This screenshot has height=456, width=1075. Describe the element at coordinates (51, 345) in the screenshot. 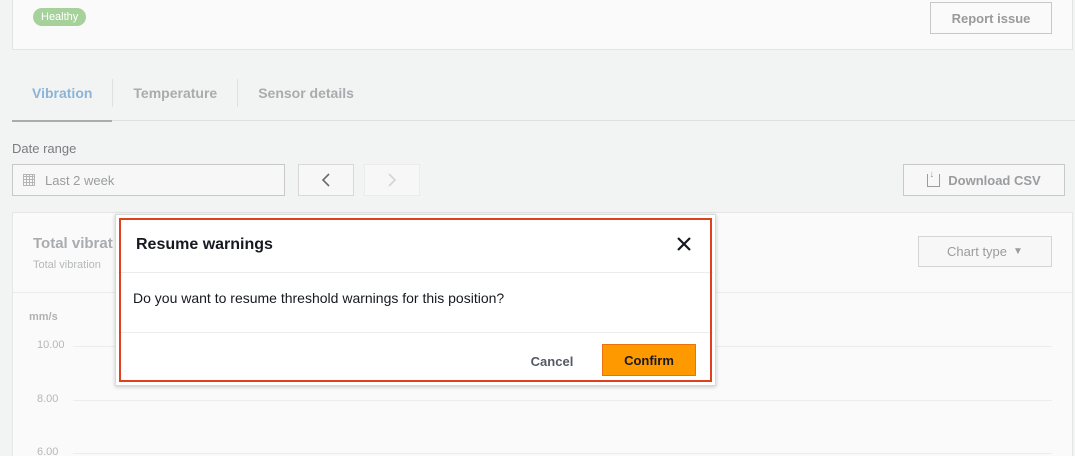

I see `y-tick-label: 10.00` at that location.